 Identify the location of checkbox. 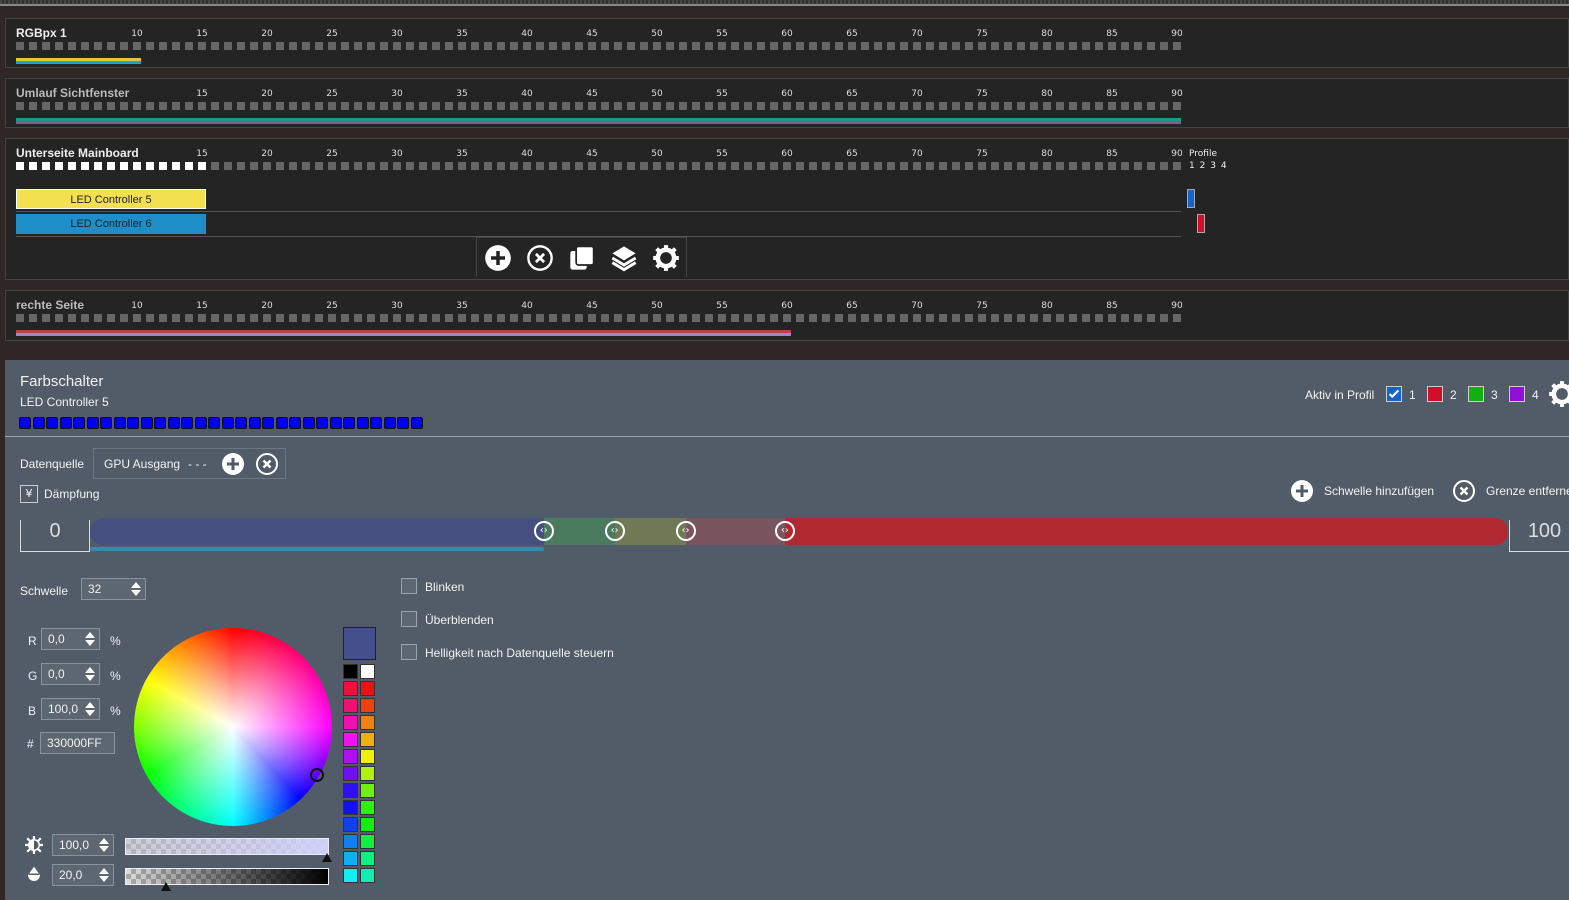
(409, 619).